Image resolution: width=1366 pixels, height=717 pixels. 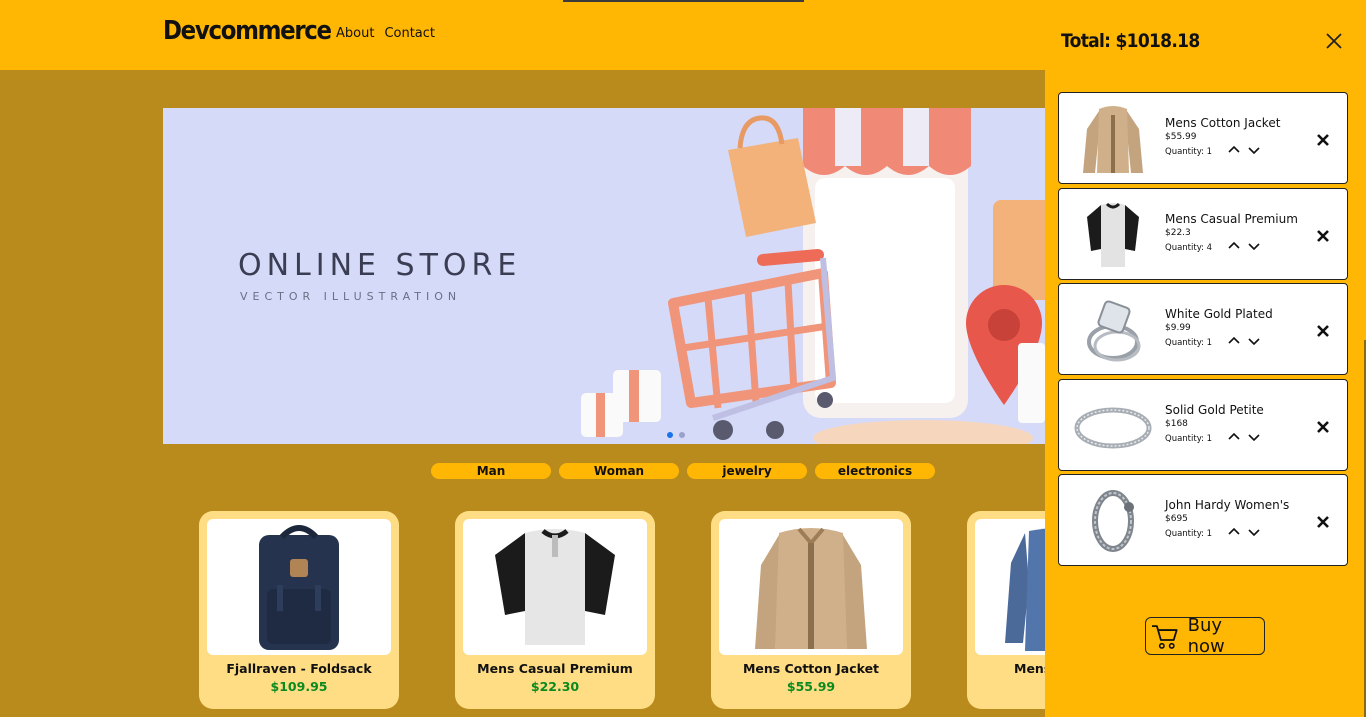 What do you see at coordinates (355, 33) in the screenshot?
I see `nav-about-link: About` at bounding box center [355, 33].